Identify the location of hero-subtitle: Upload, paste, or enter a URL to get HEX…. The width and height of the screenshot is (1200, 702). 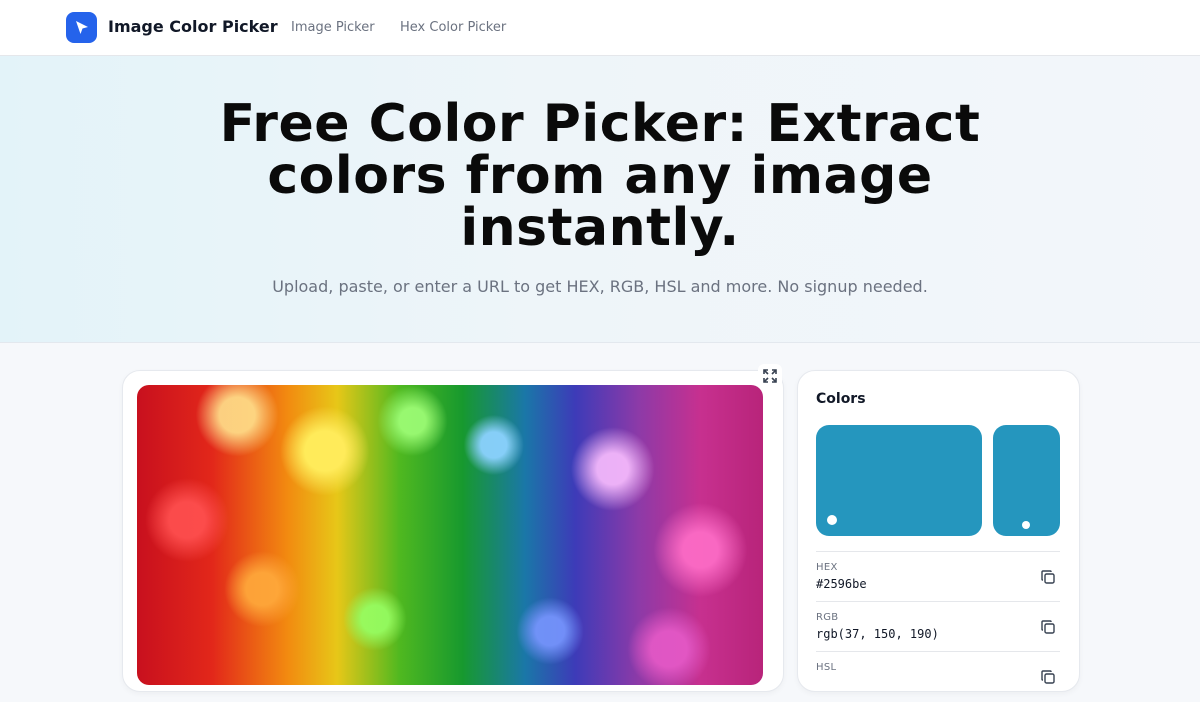
(600, 286).